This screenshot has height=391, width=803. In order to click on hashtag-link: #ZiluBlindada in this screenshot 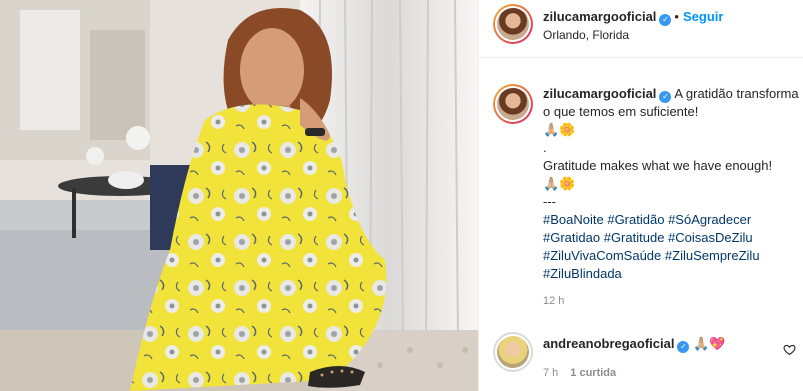, I will do `click(582, 273)`.